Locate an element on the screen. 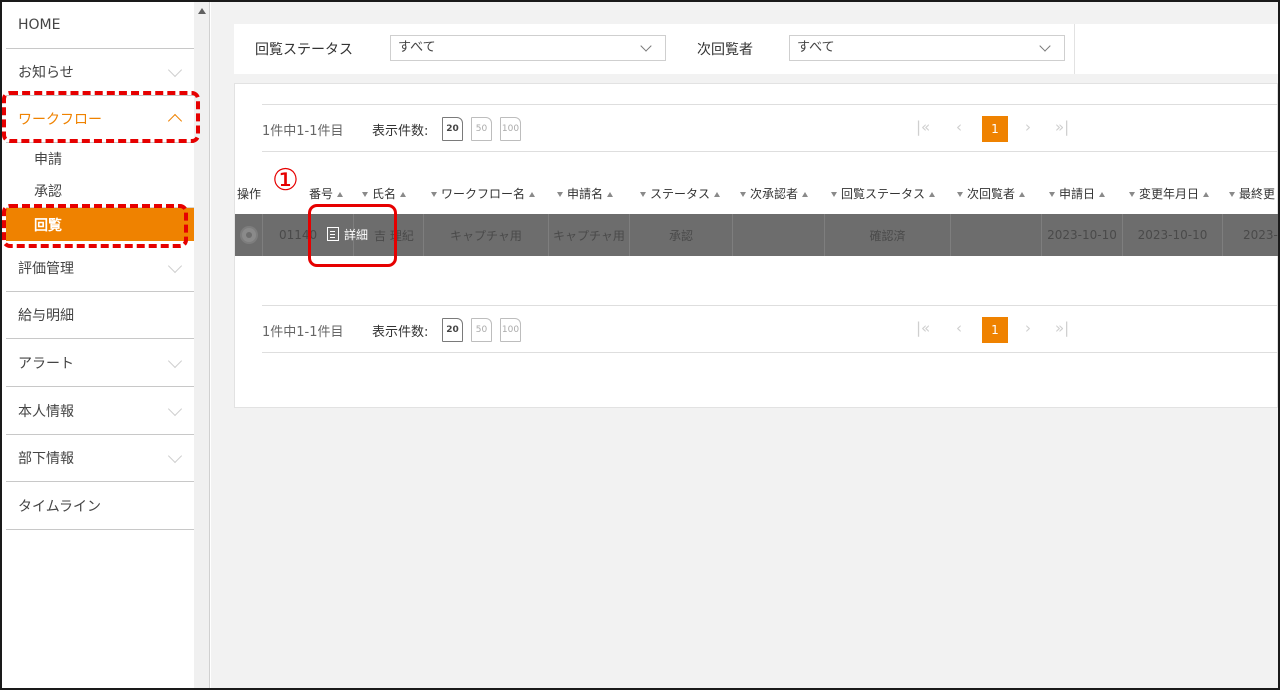 The image size is (1280, 690). column-header-label: 番号 is located at coordinates (321, 194).